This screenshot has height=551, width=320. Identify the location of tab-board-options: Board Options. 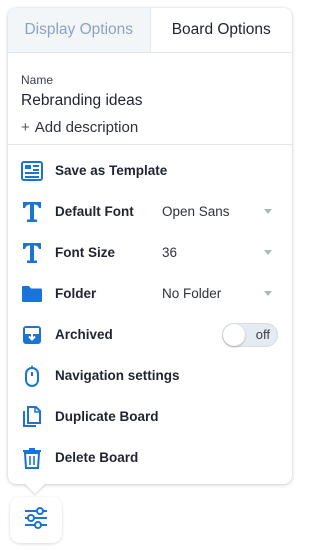
(221, 30).